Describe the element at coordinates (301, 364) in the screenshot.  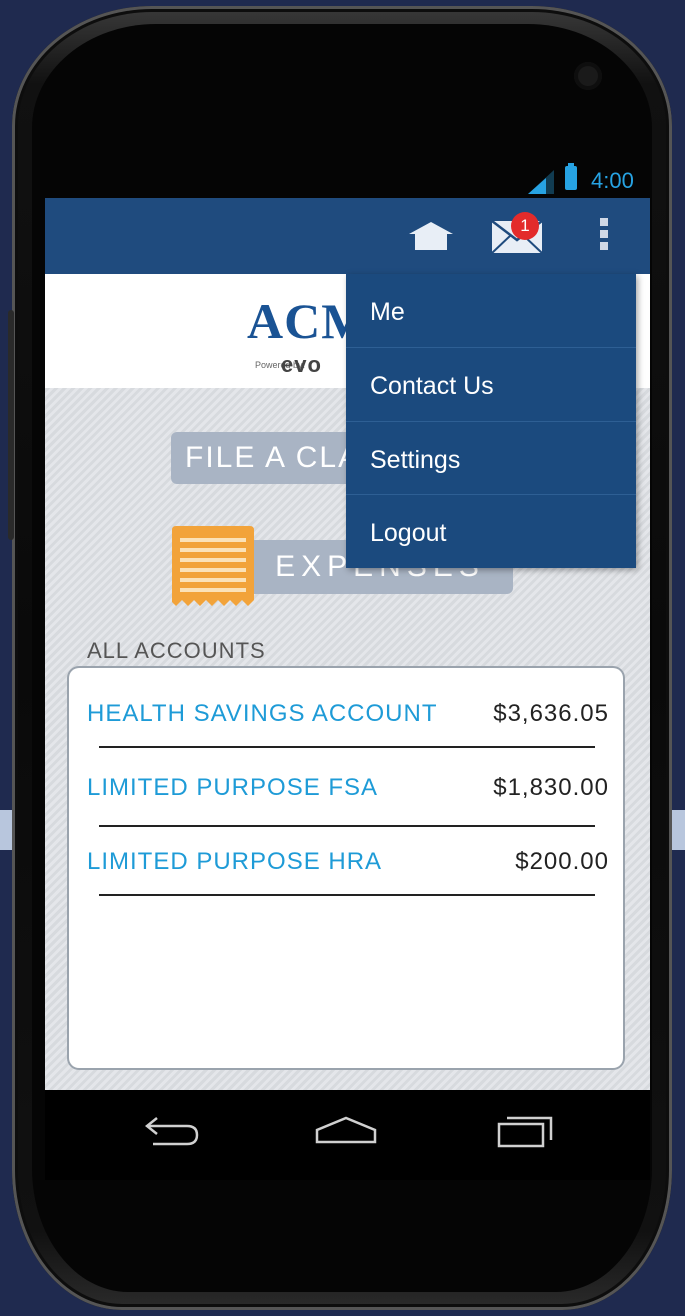
I see `evo-logo: evo` at that location.